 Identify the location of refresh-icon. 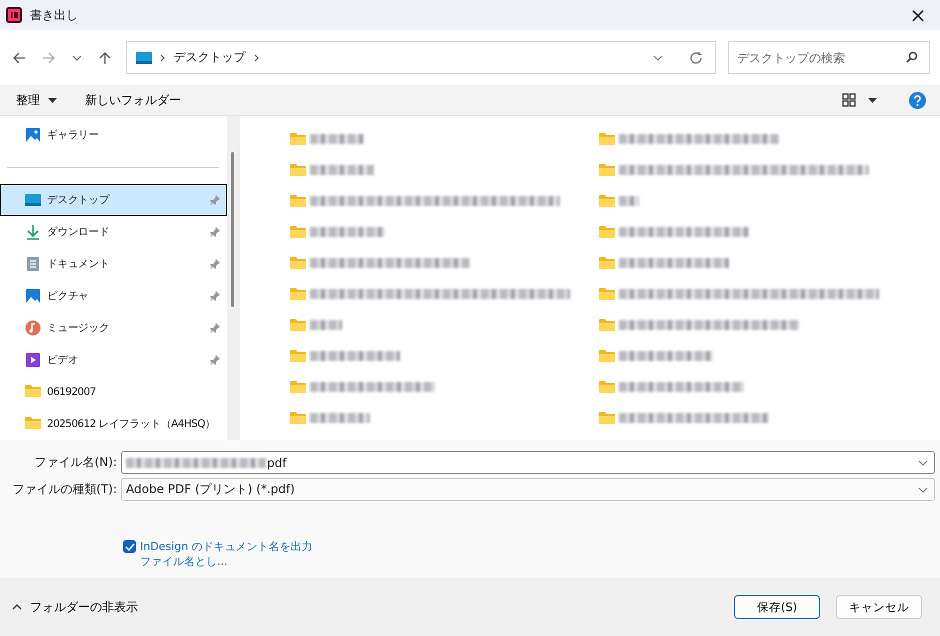
(696, 57).